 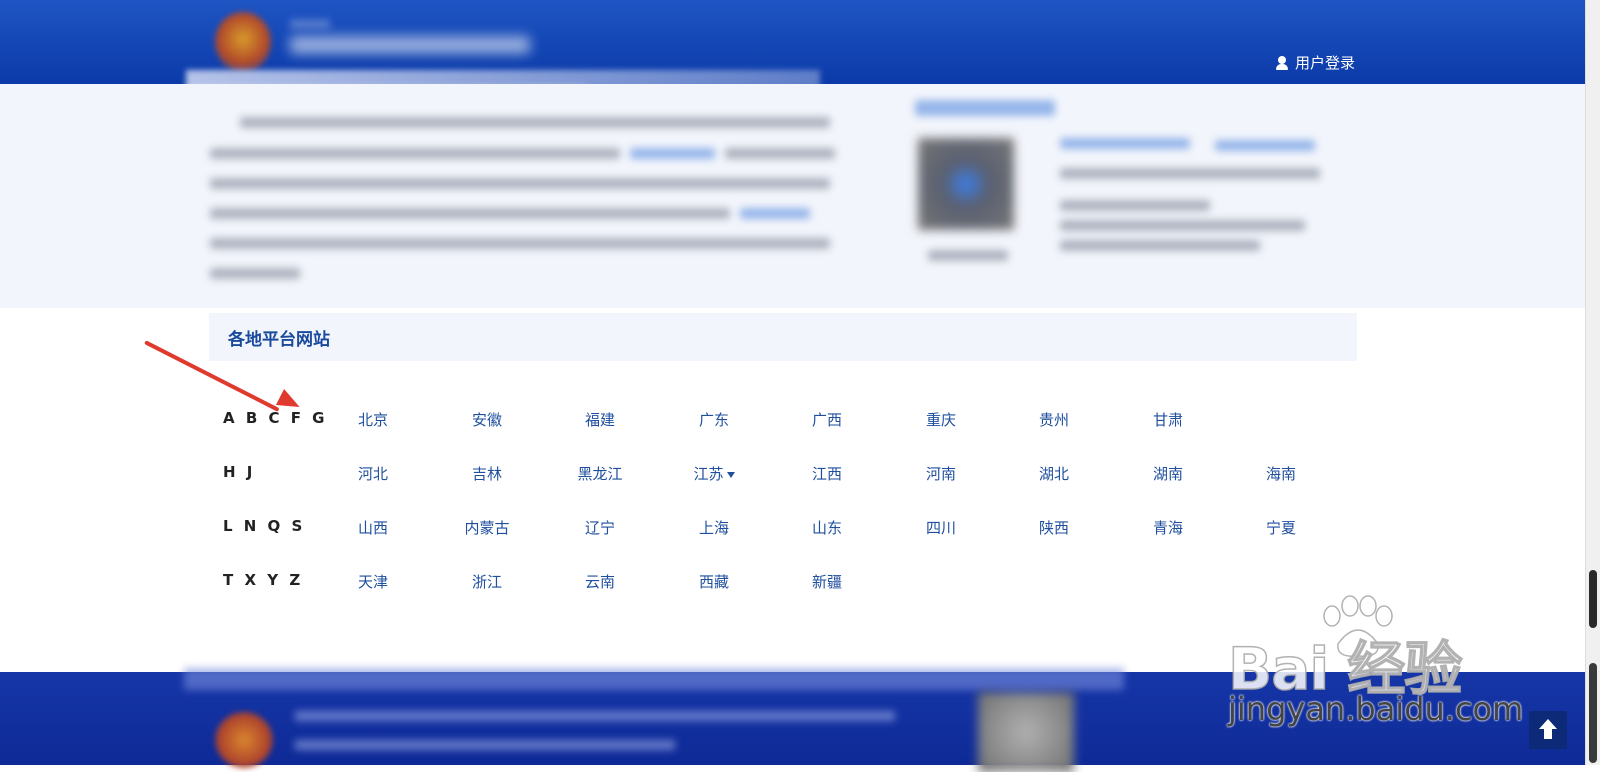 I want to click on page-scrollbar, so click(x=1592, y=382).